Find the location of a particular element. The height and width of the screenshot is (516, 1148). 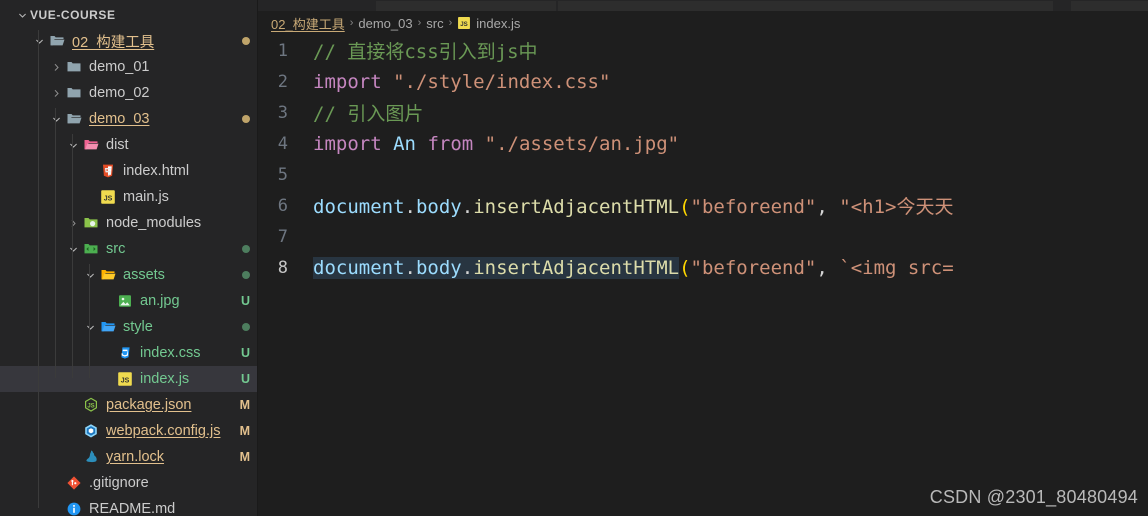

folder-open-icon is located at coordinates (74, 119).